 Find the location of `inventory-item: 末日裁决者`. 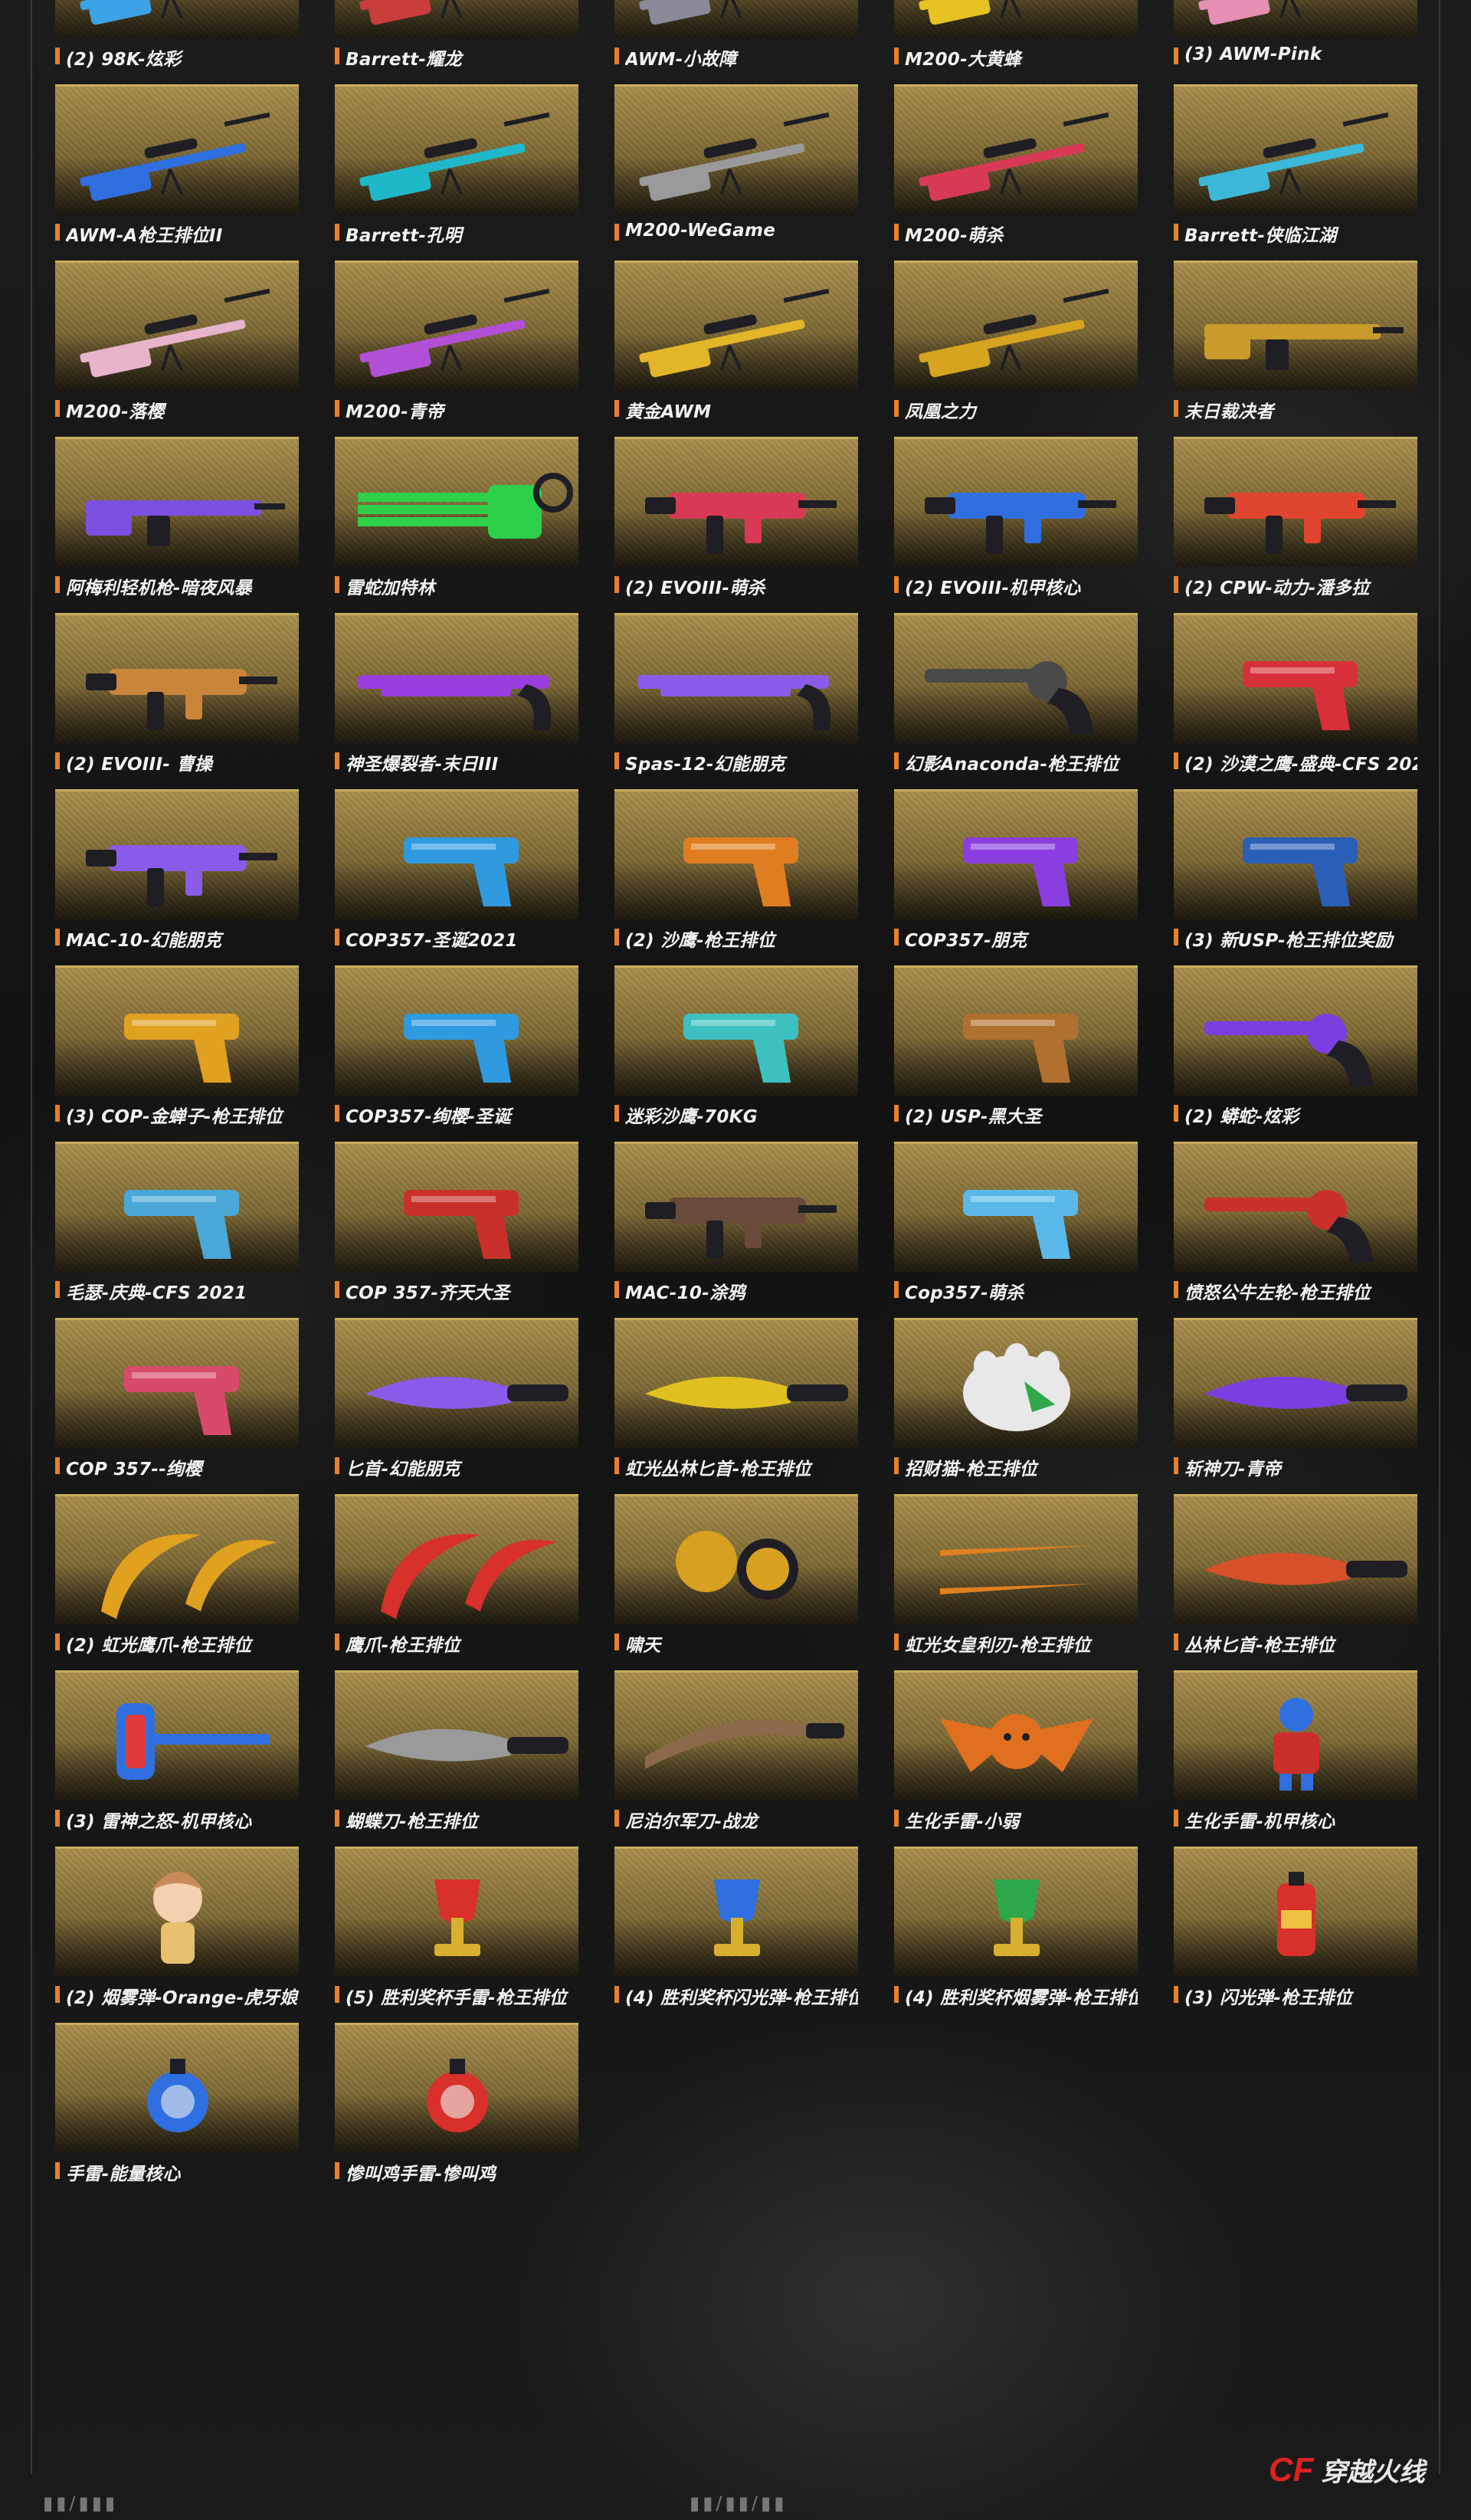

inventory-item: 末日裁决者 is located at coordinates (1295, 341).